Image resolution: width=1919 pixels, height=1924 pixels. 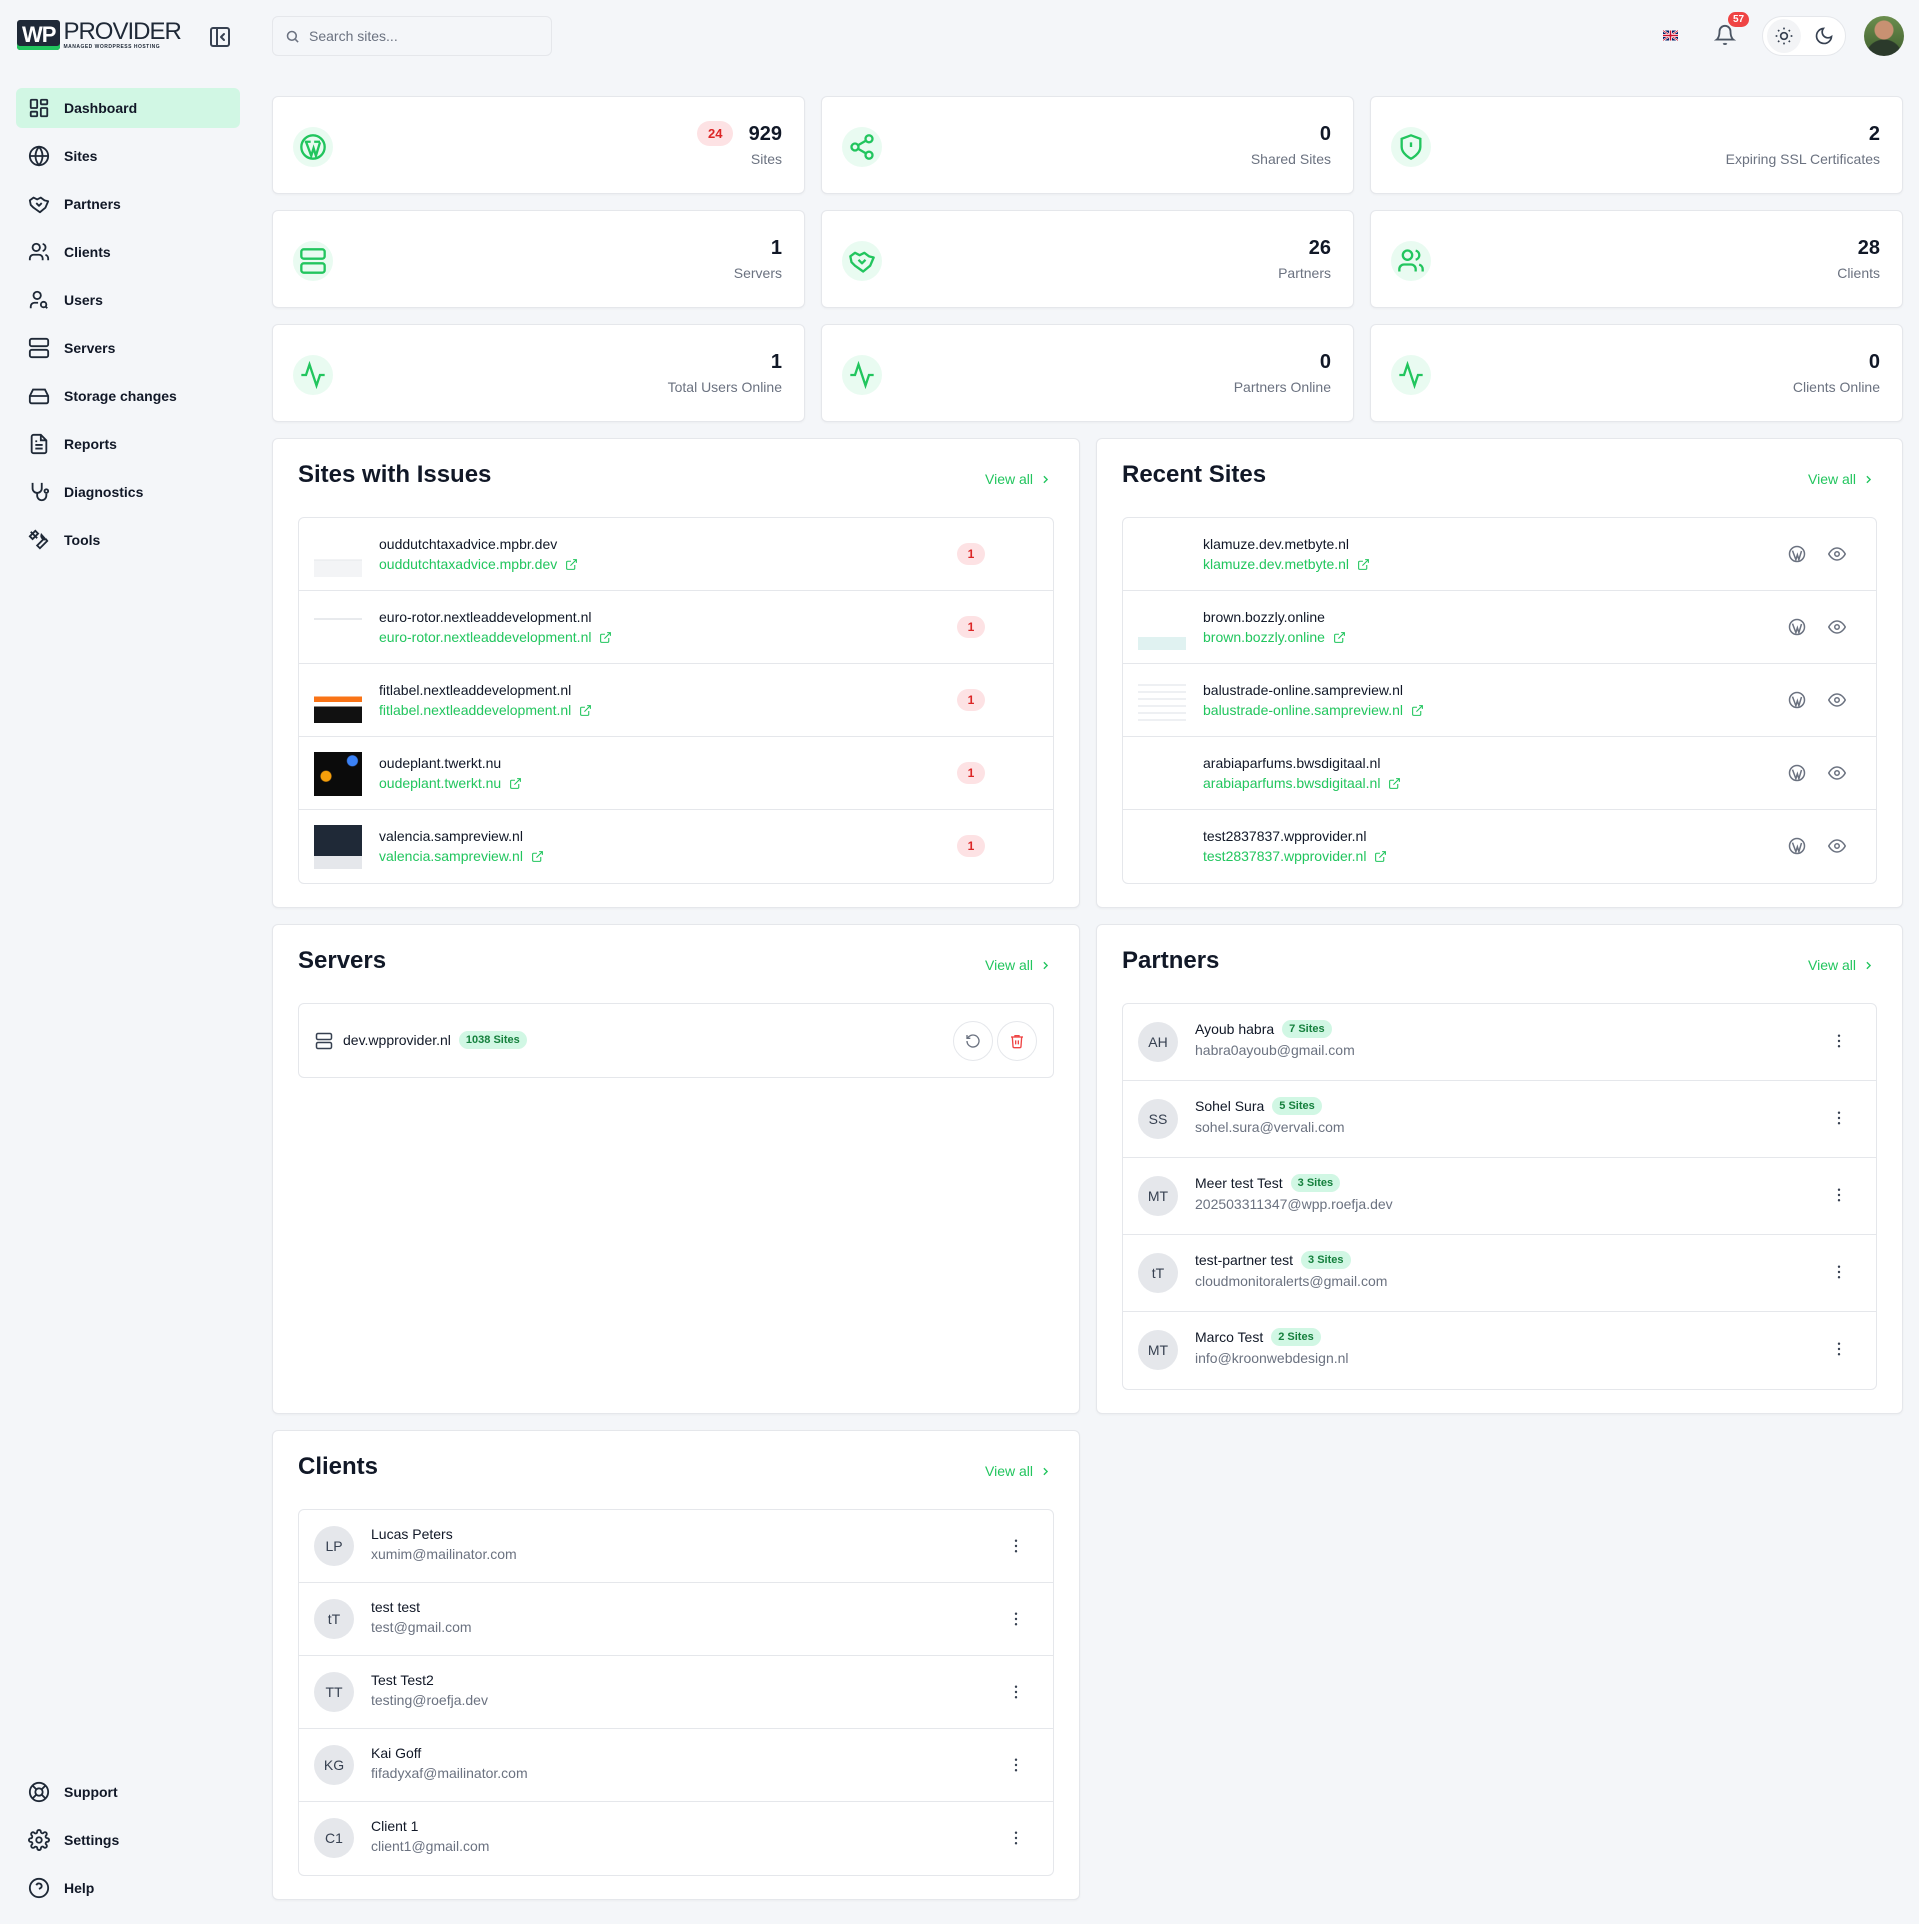 What do you see at coordinates (1499, 627) in the screenshot?
I see `recent-site-row: brown.bozzly.online brown.bozzly.online` at bounding box center [1499, 627].